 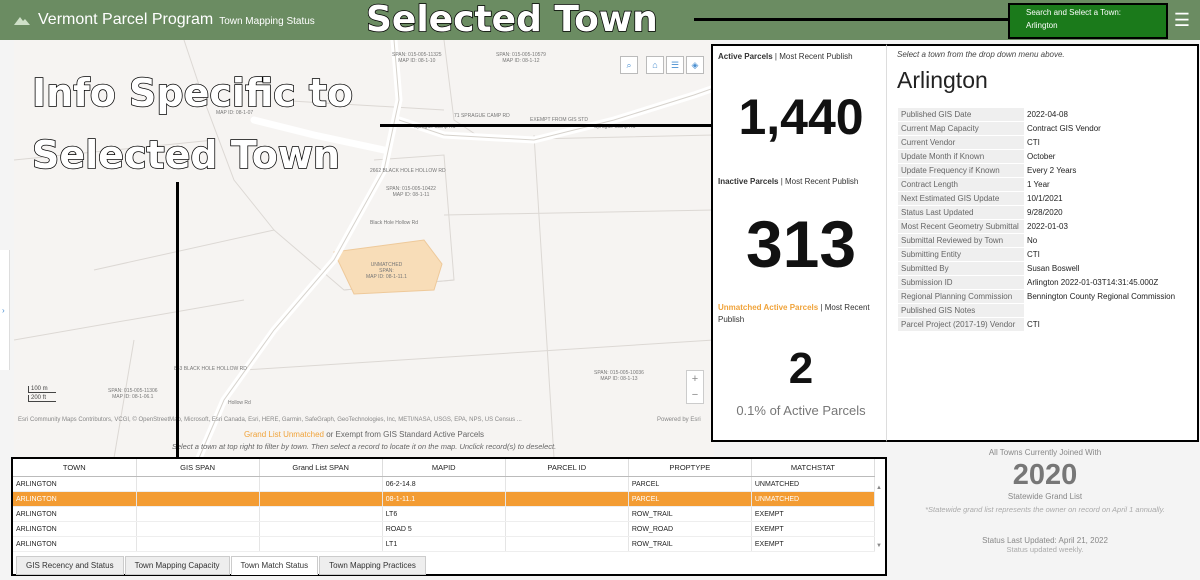 I want to click on app-subtitle: Town Mapping Status, so click(x=267, y=21).